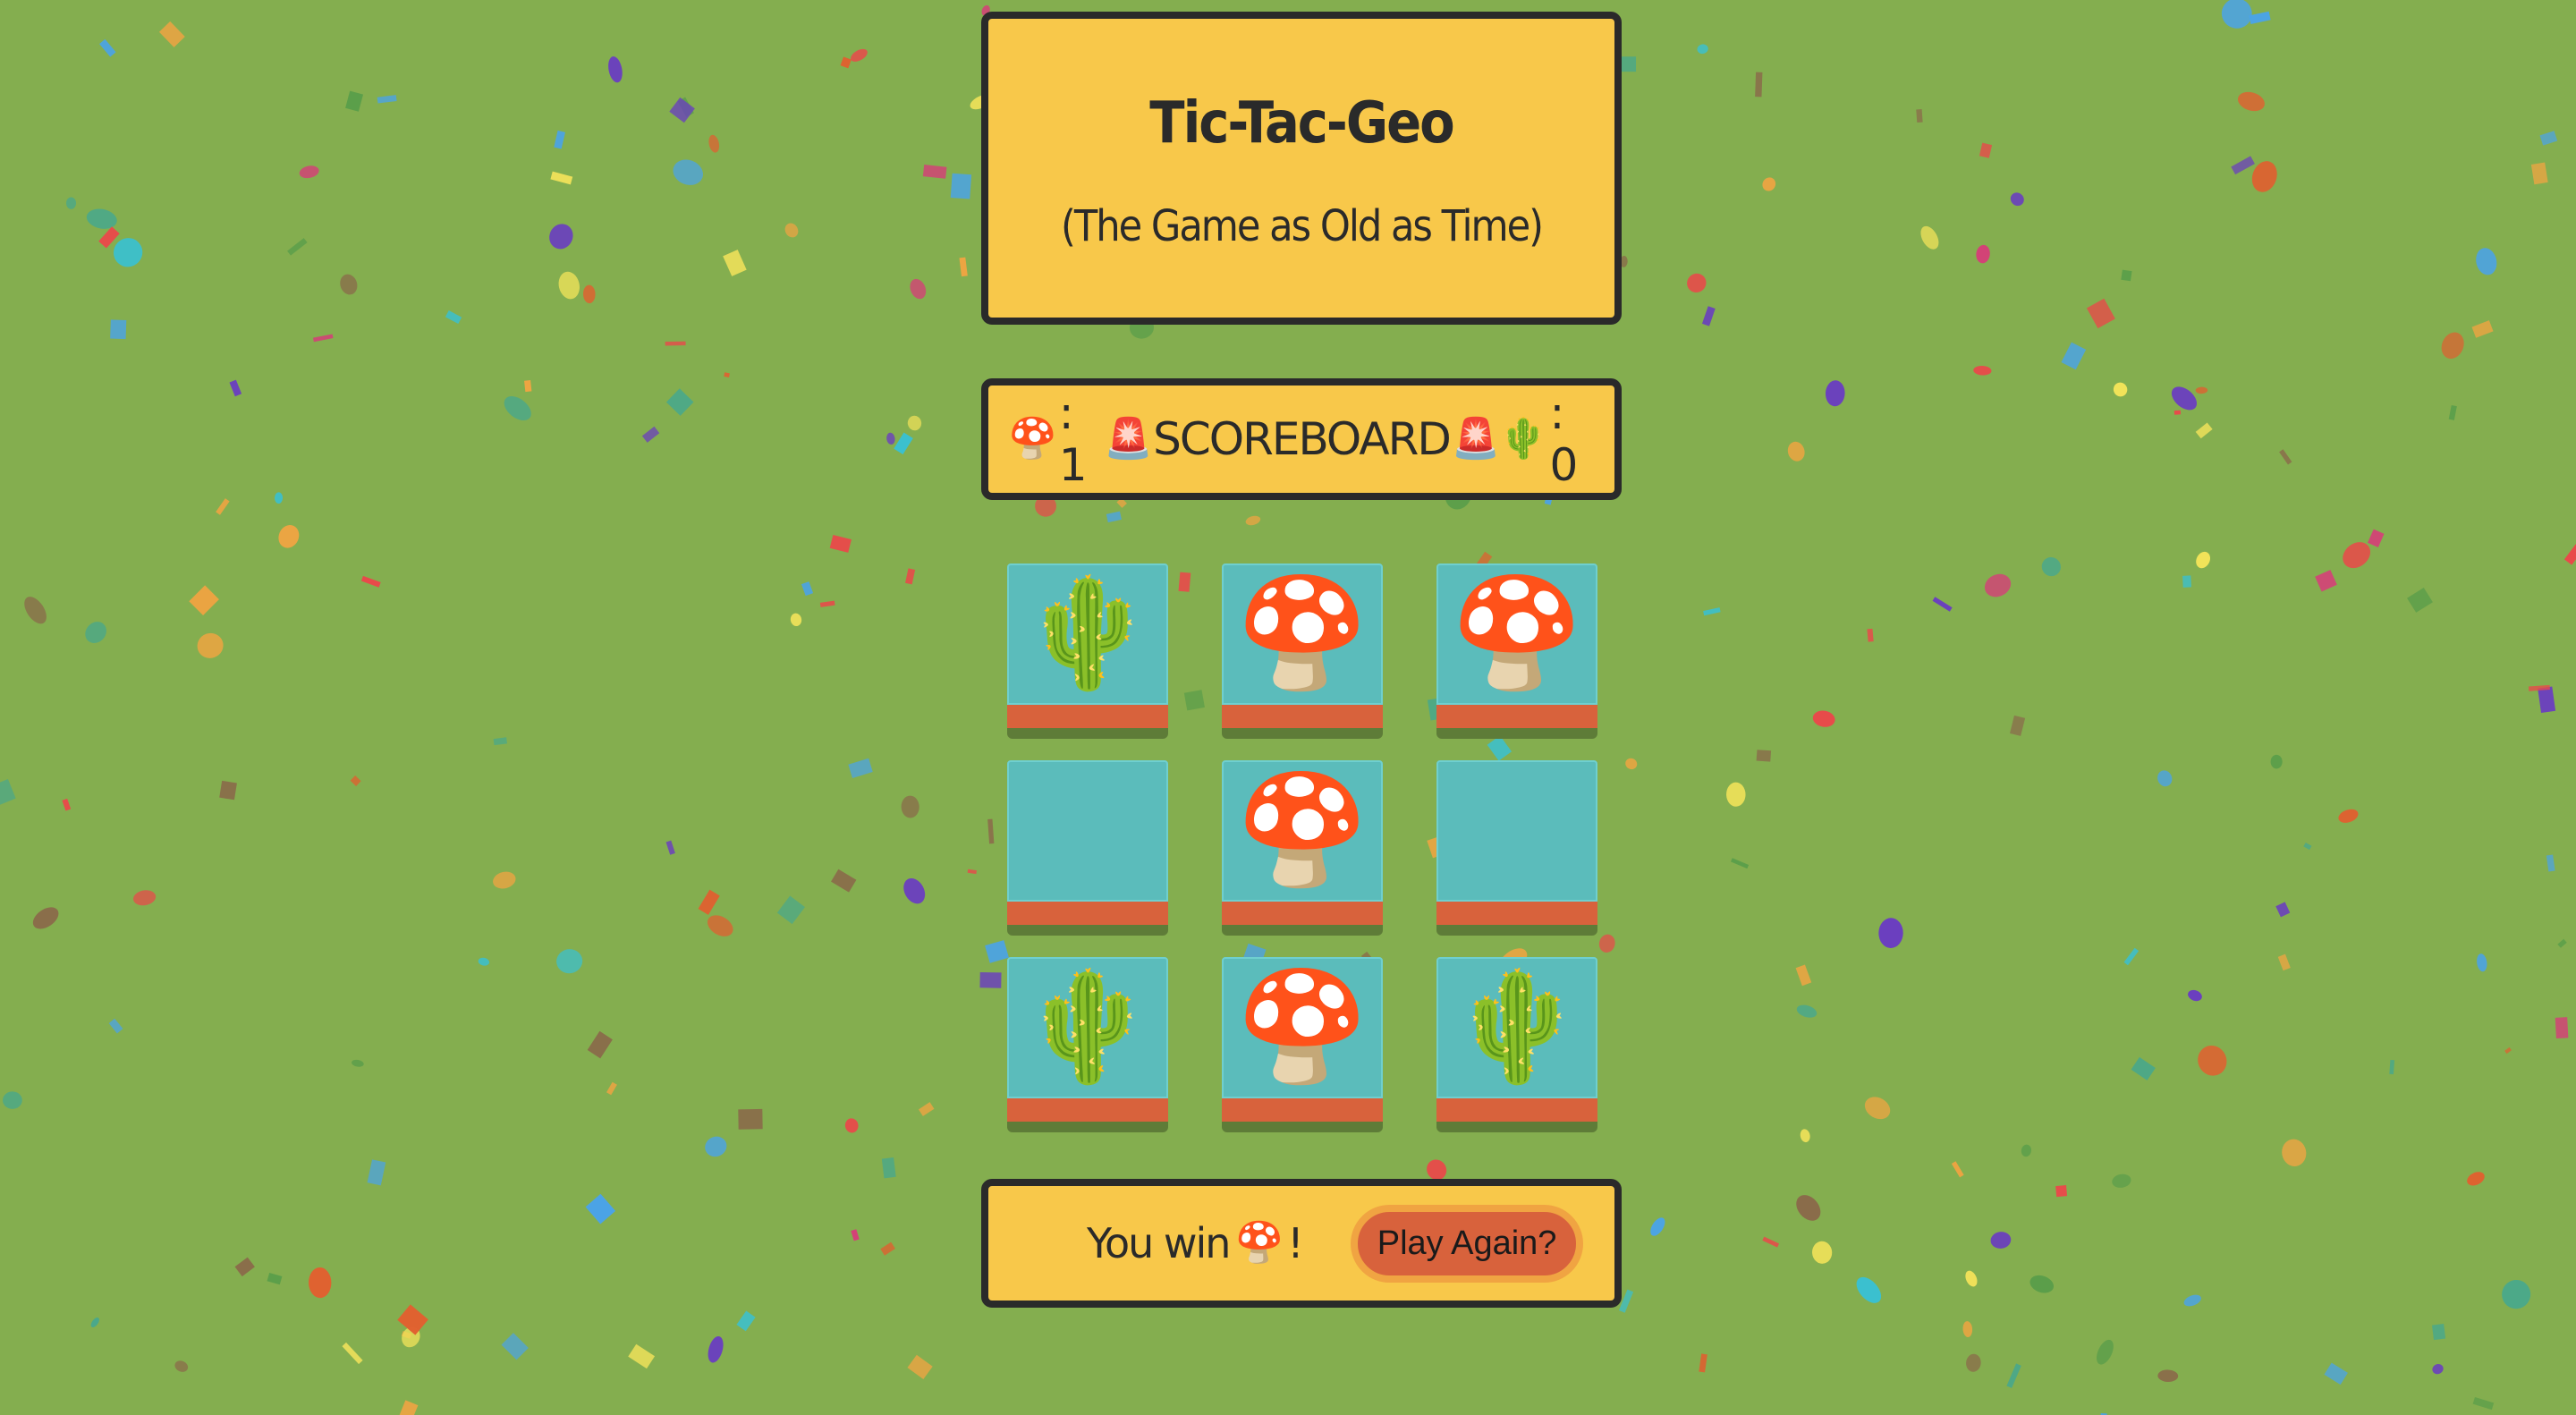 This screenshot has height=1415, width=2576. Describe the element at coordinates (1516, 1027) in the screenshot. I see `cell-mark: 🌵` at that location.